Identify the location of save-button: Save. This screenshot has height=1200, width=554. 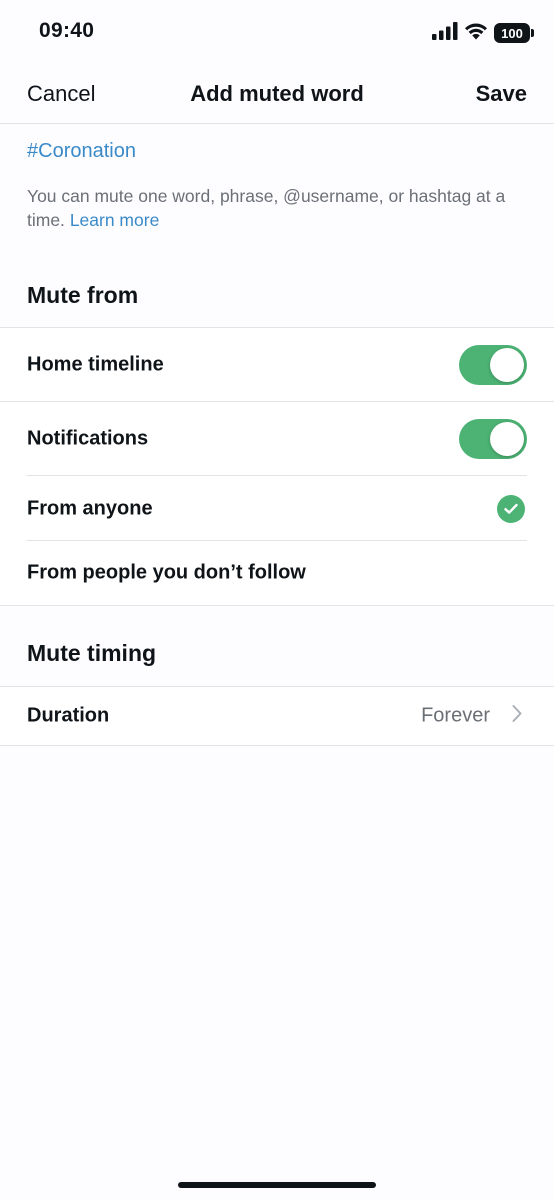
(501, 94).